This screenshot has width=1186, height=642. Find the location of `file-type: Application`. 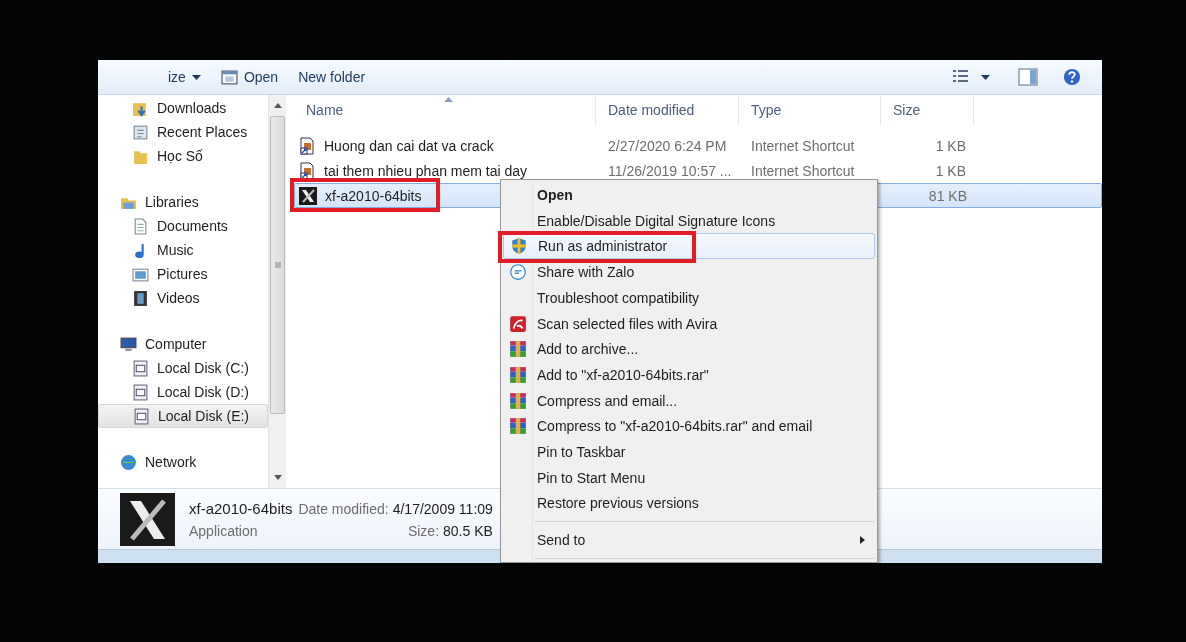

file-type: Application is located at coordinates (224, 530).